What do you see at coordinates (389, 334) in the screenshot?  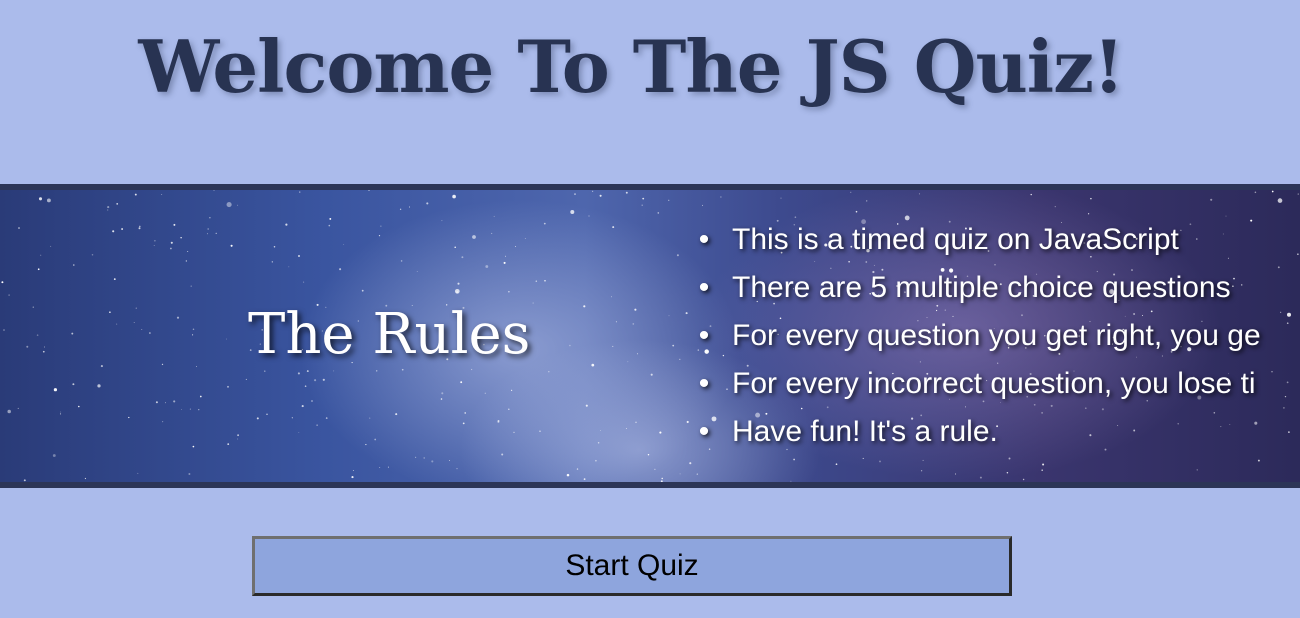 I see `rules-heading: The Rules` at bounding box center [389, 334].